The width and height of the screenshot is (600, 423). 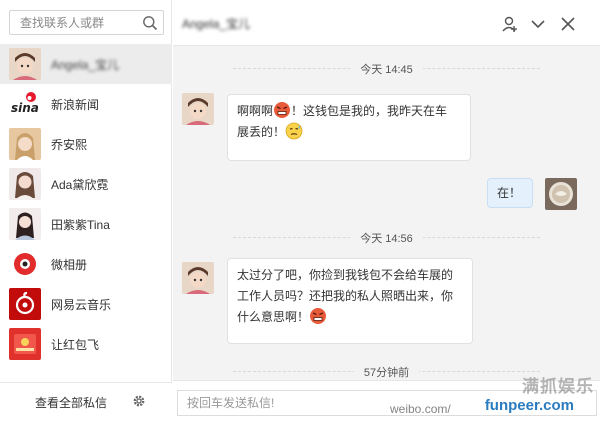 I want to click on contact-name: 让红包飞, so click(x=75, y=344).